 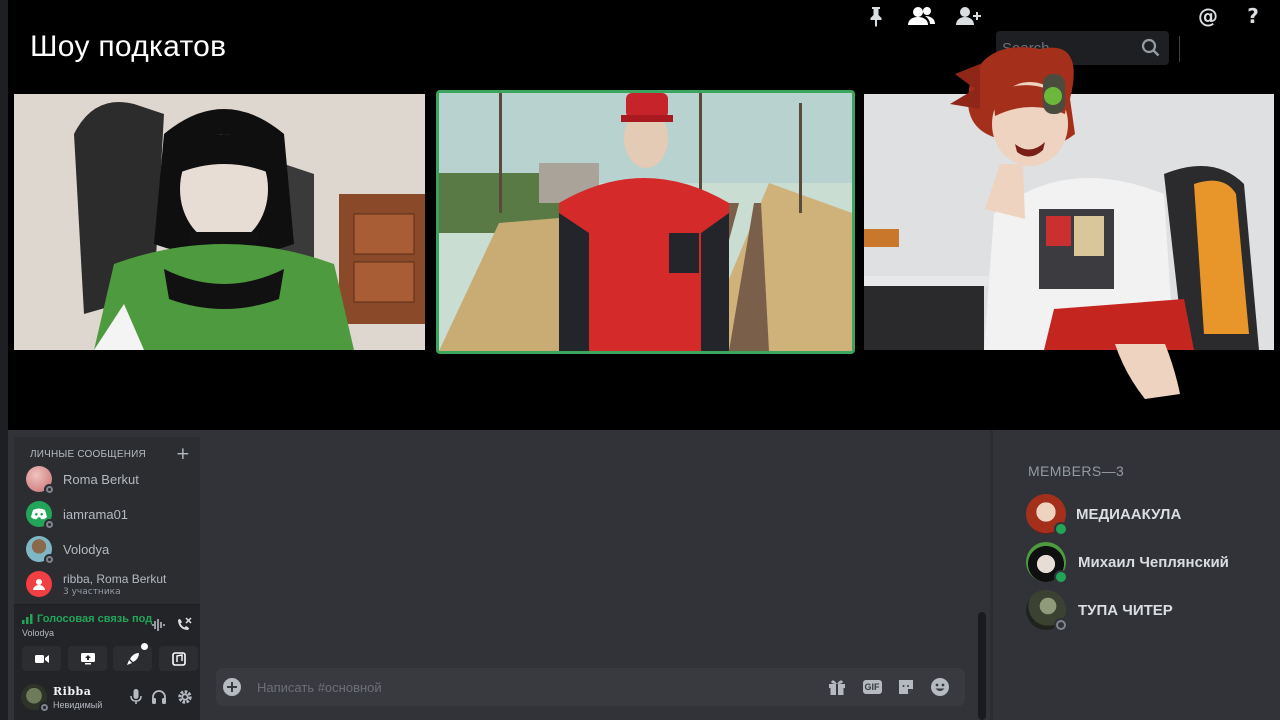 I want to click on dm-item-volodya: Volodya, so click(x=111, y=549).